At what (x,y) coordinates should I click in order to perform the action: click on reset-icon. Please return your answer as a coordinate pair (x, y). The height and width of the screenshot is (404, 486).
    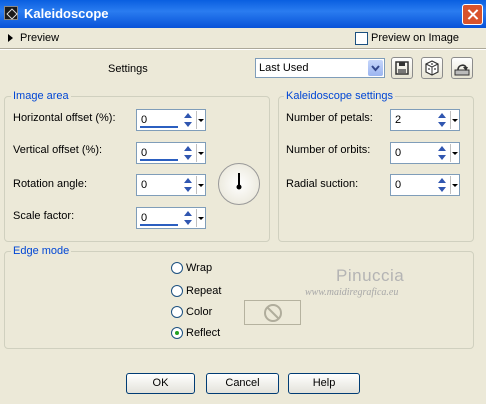
    Looking at the image, I should click on (462, 70).